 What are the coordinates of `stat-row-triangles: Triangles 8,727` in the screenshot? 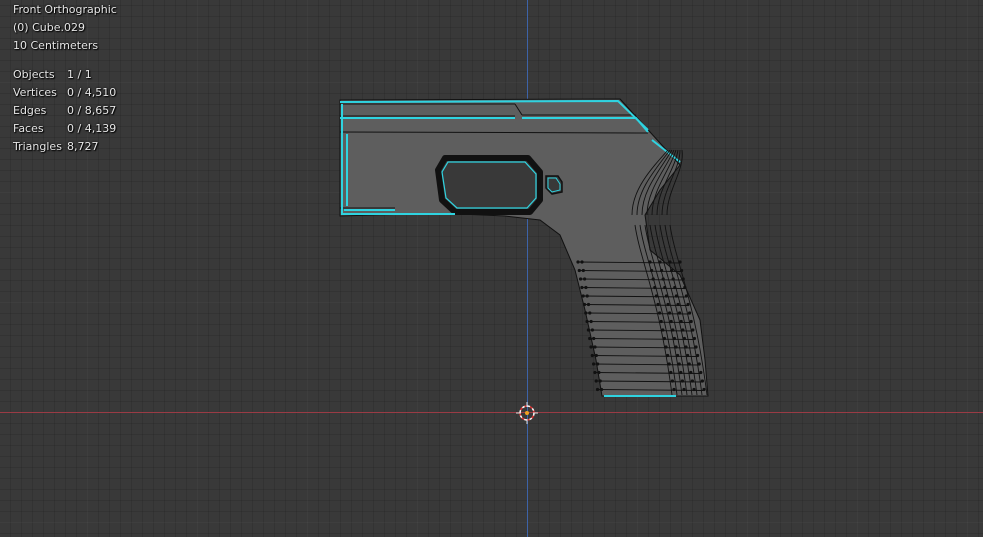 It's located at (64, 147).